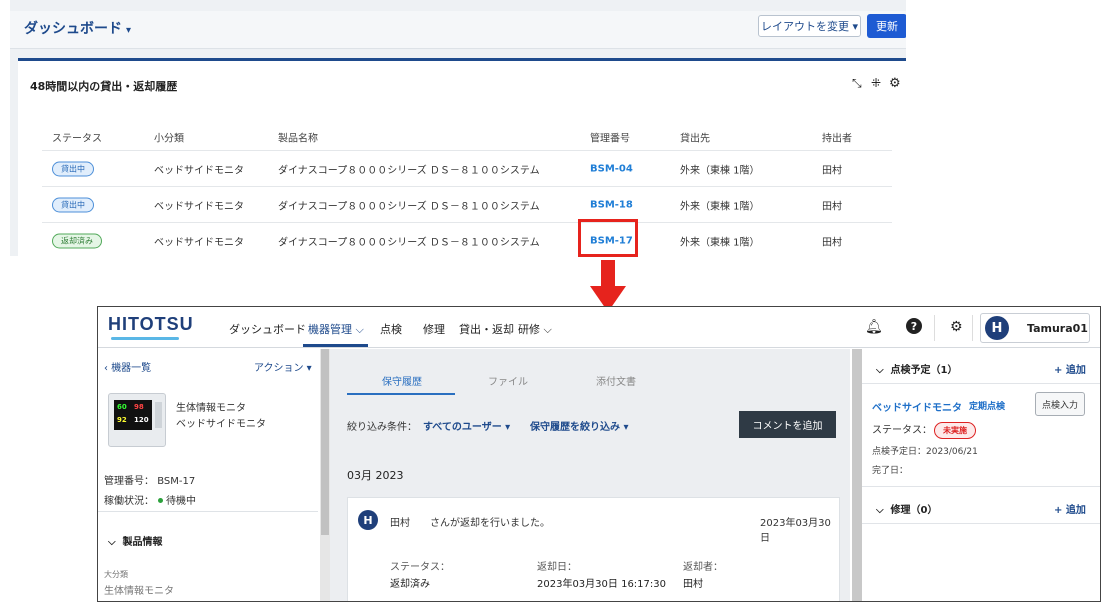 This screenshot has width=1109, height=609. I want to click on column-header: 製品名称, so click(298, 138).